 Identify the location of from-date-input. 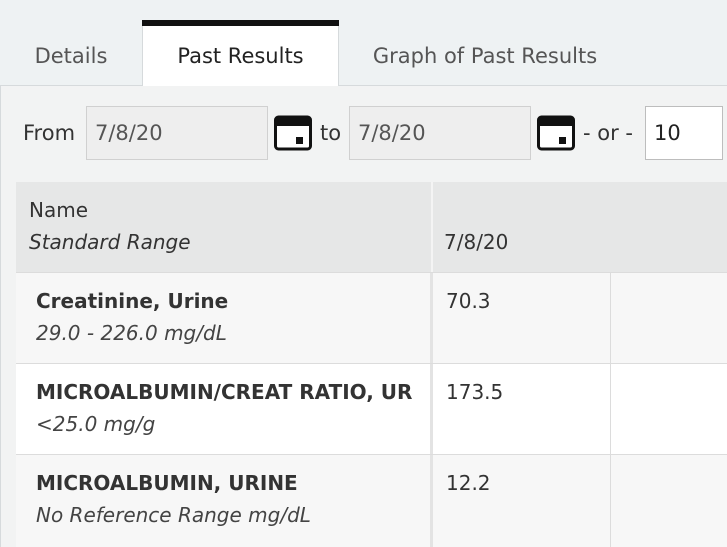
(177, 133).